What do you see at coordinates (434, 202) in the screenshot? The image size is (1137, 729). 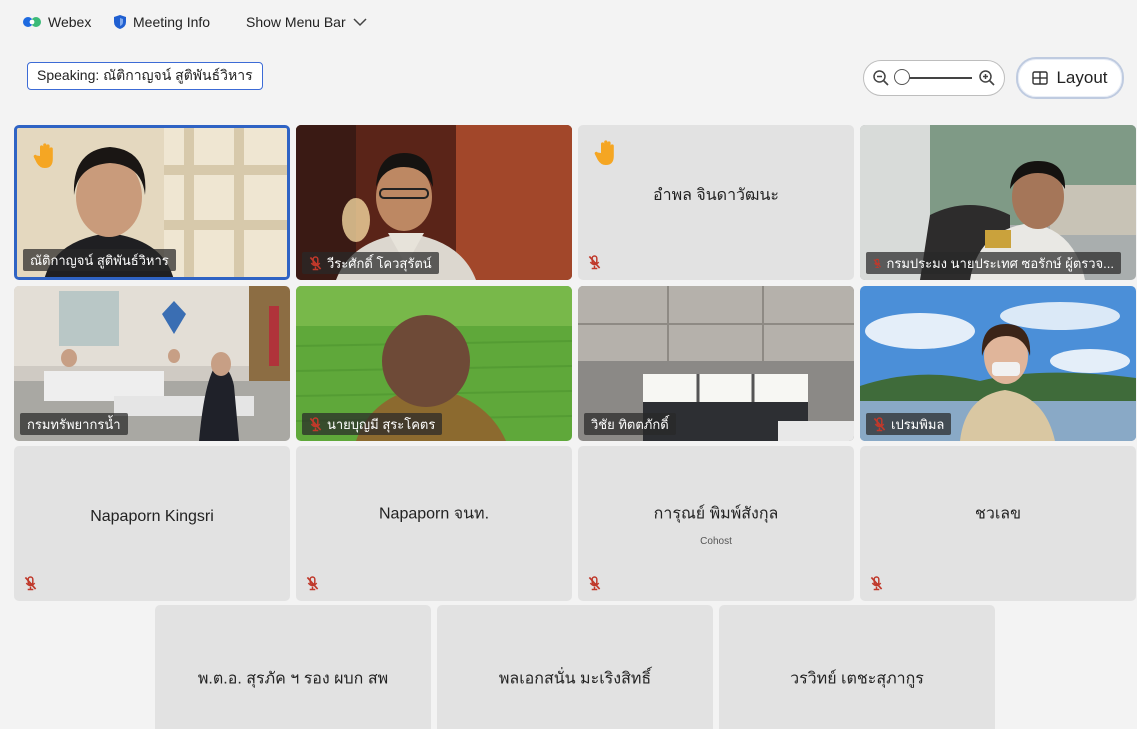 I see `participant-tile: วีระศักดิ์ โควสุรัตน์` at bounding box center [434, 202].